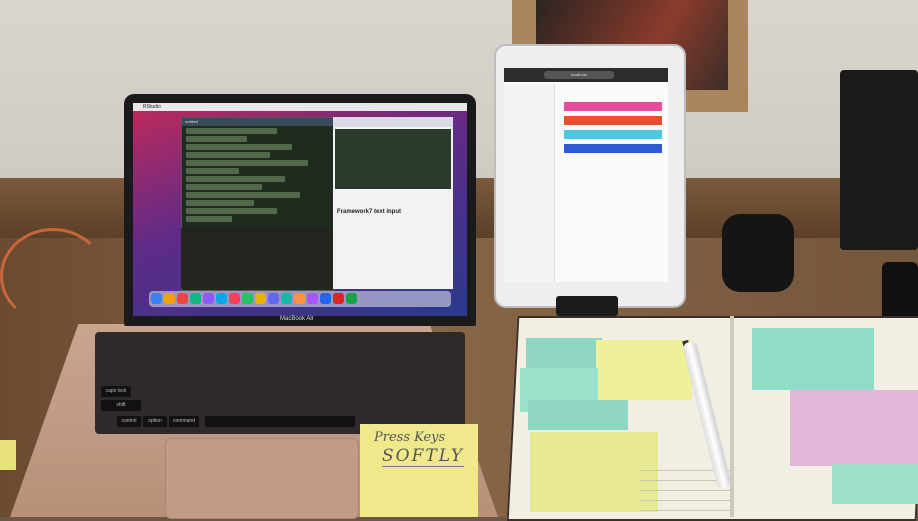 The width and height of the screenshot is (918, 521). Describe the element at coordinates (152, 107) in the screenshot. I see `menubar-app-name: RStudio` at that location.